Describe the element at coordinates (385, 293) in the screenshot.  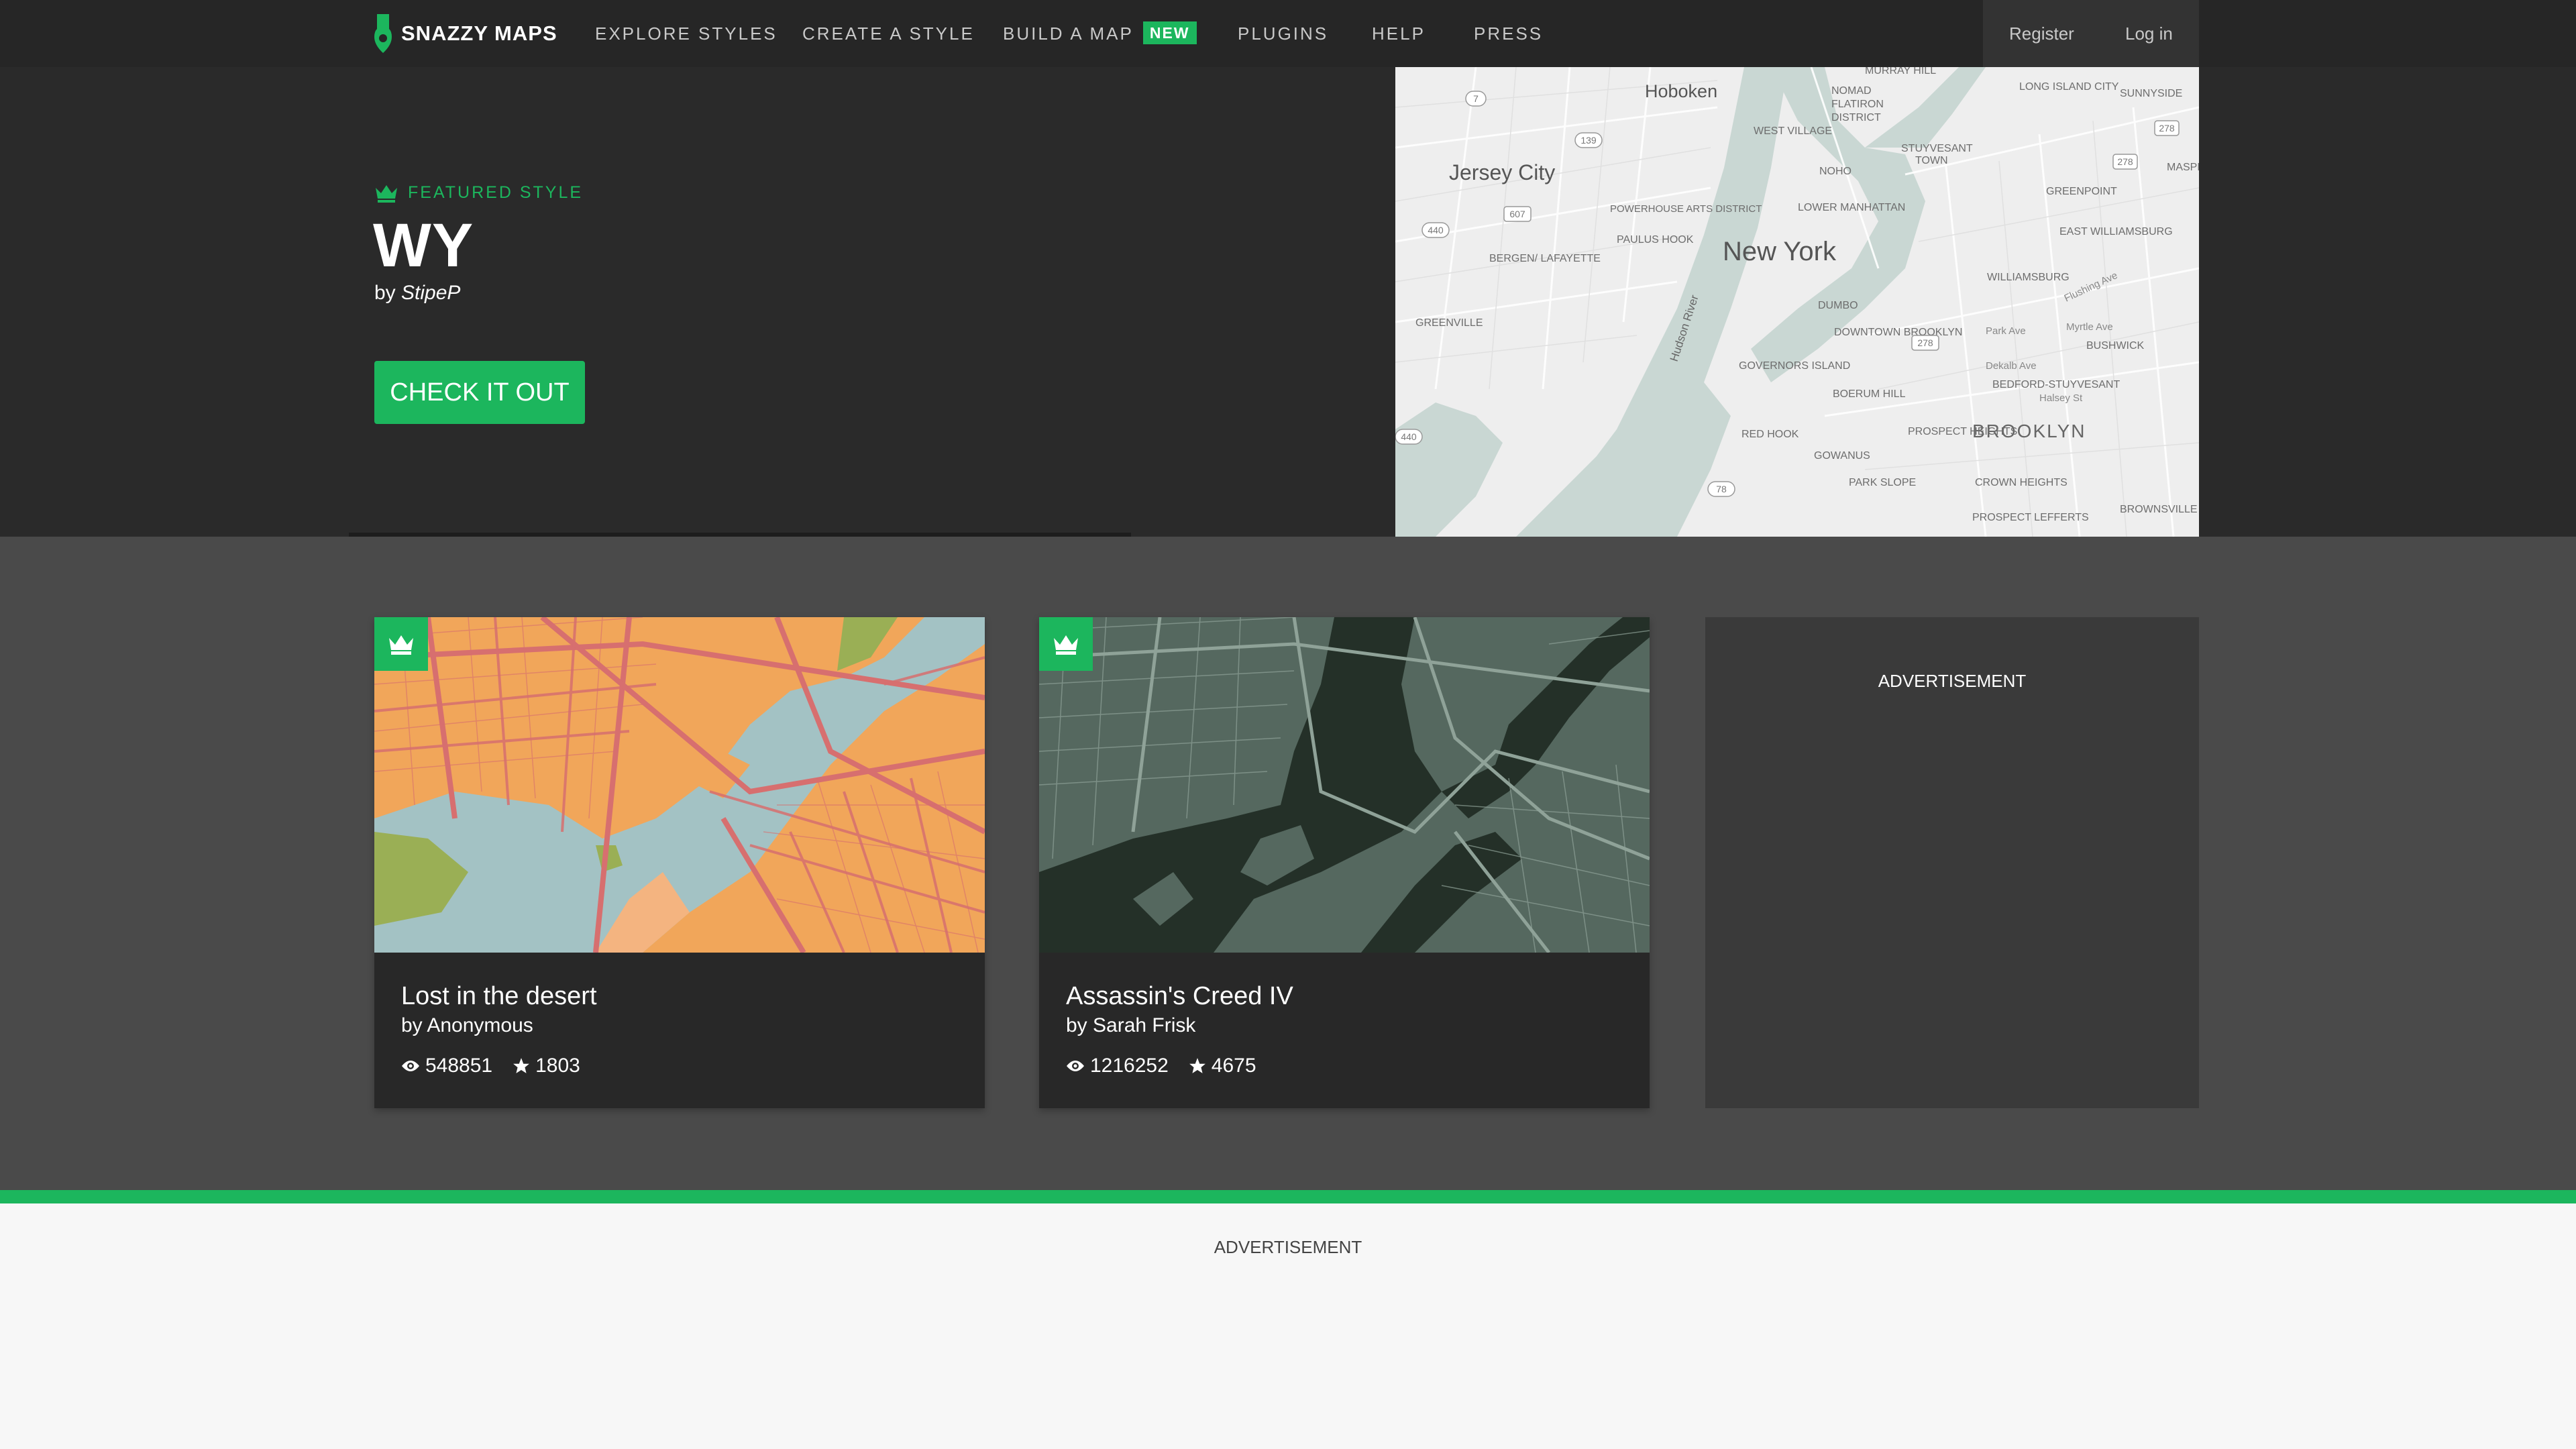
I see `author-prefix: by` at that location.